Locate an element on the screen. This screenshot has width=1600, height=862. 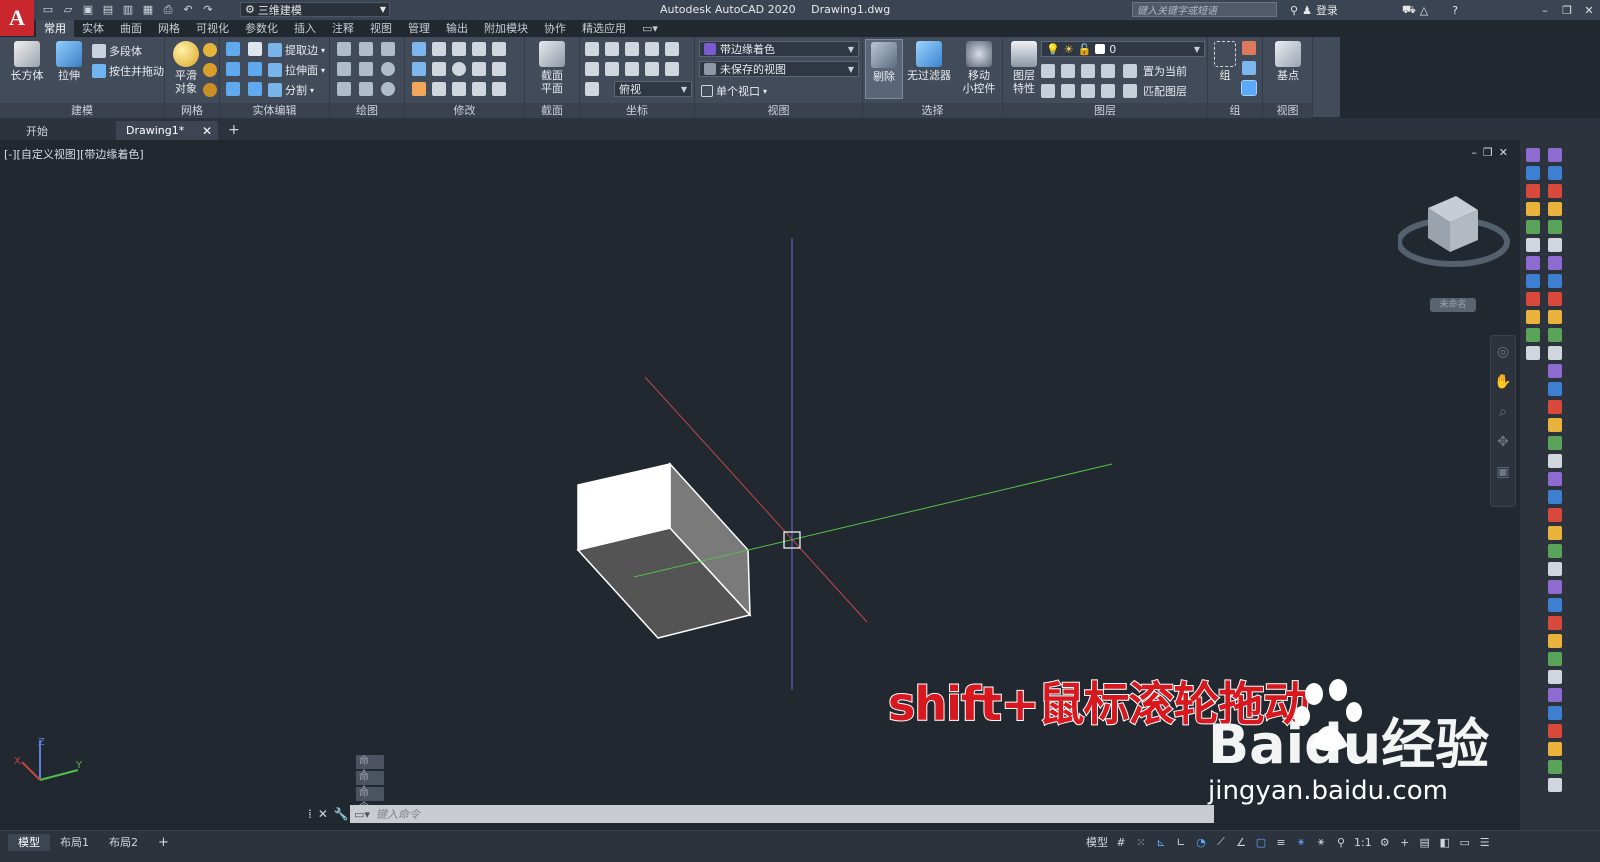
ribbon-tab-9: 管理 is located at coordinates (419, 28).